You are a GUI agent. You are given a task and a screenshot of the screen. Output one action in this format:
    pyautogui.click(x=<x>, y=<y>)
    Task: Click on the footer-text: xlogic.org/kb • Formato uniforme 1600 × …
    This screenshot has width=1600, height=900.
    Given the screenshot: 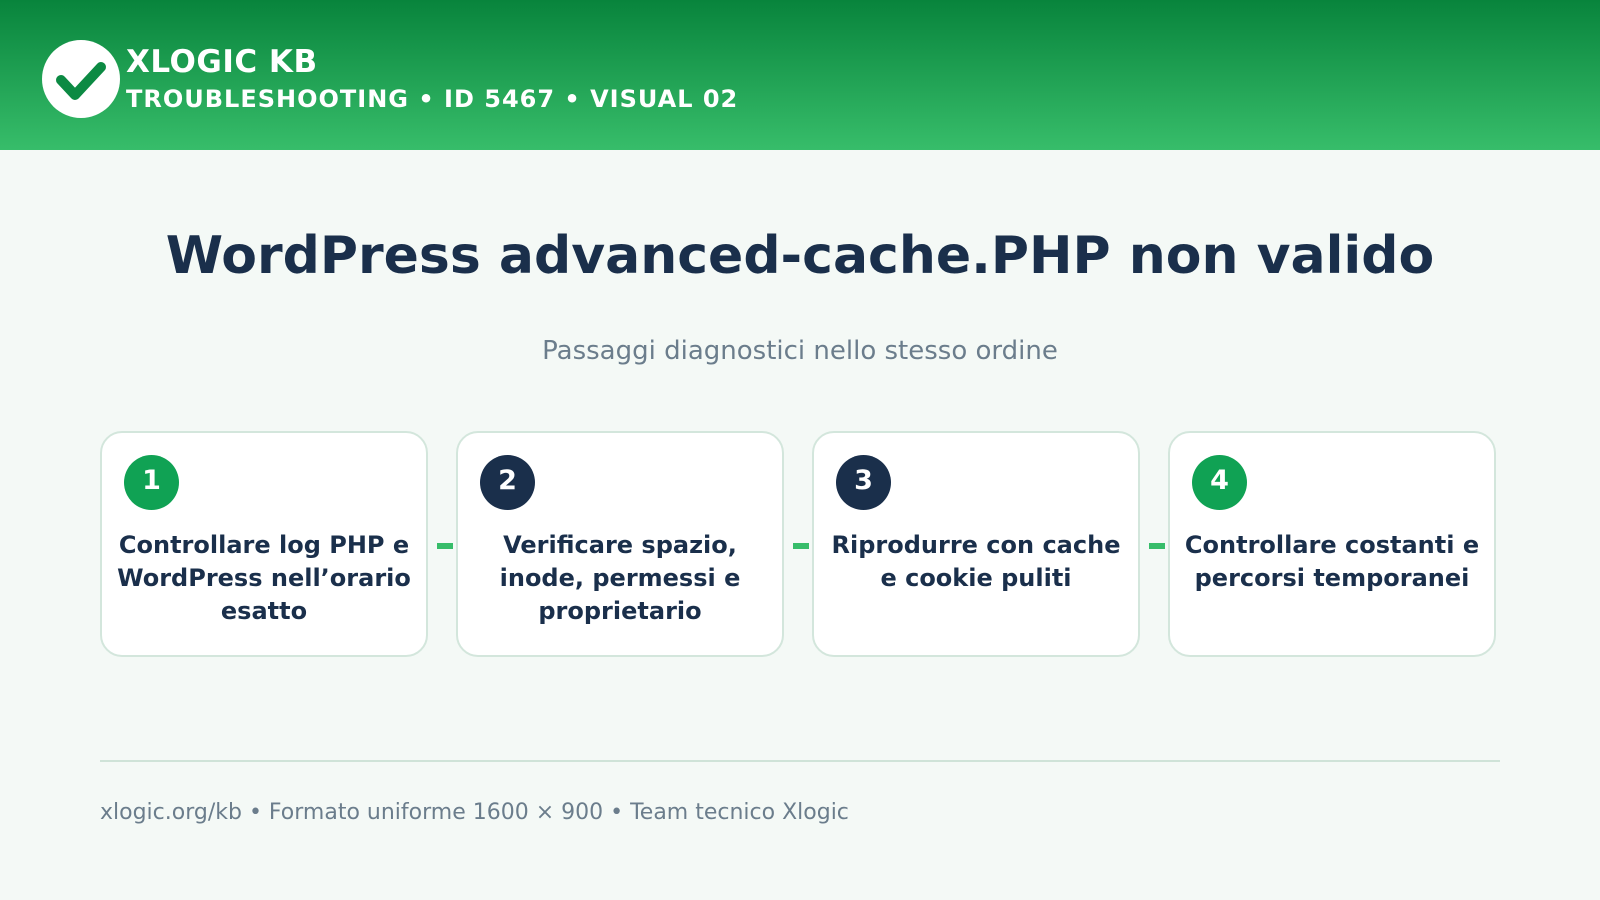 What is the action you would take?
    pyautogui.click(x=474, y=812)
    